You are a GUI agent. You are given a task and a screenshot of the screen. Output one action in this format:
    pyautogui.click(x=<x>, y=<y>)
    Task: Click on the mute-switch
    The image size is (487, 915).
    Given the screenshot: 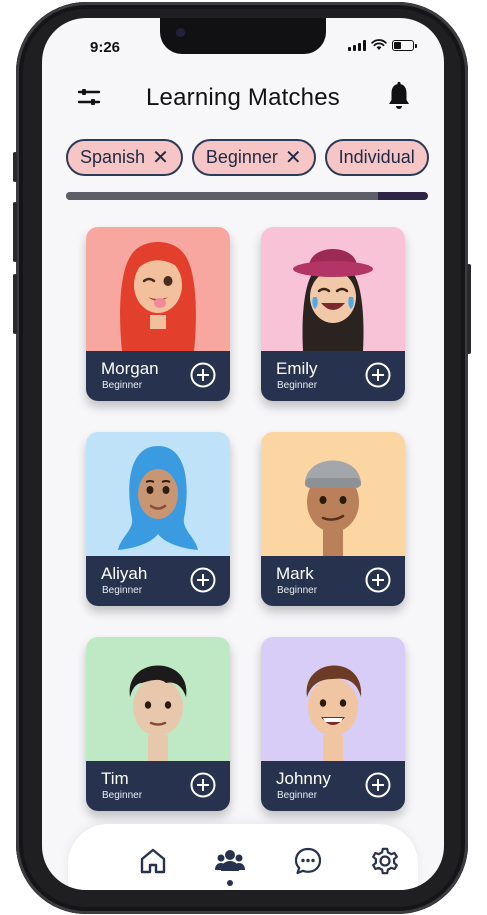 What is the action you would take?
    pyautogui.click(x=15, y=167)
    